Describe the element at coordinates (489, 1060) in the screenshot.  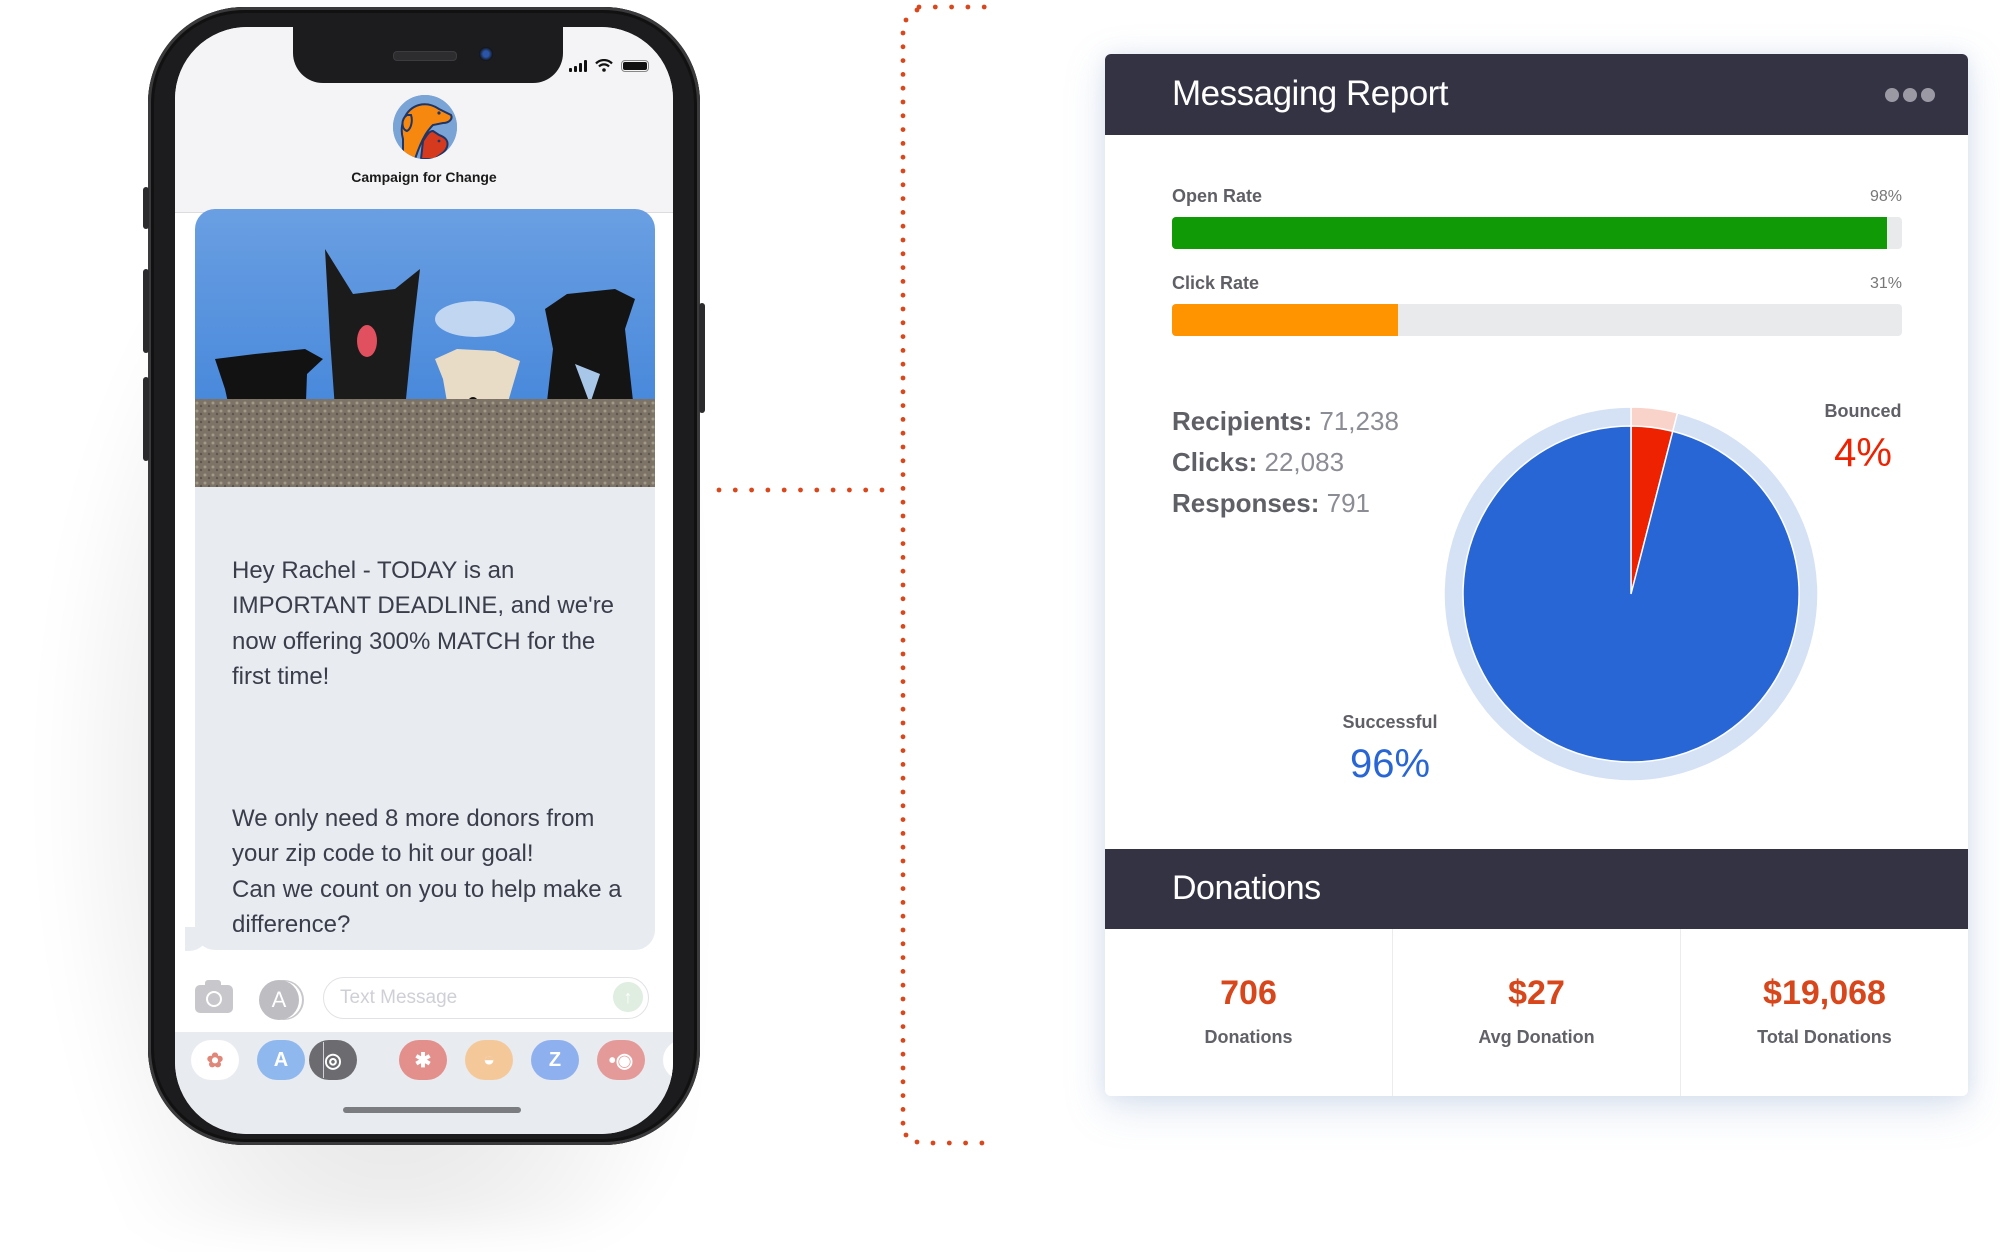
I see `app-scale-icon: ◒` at that location.